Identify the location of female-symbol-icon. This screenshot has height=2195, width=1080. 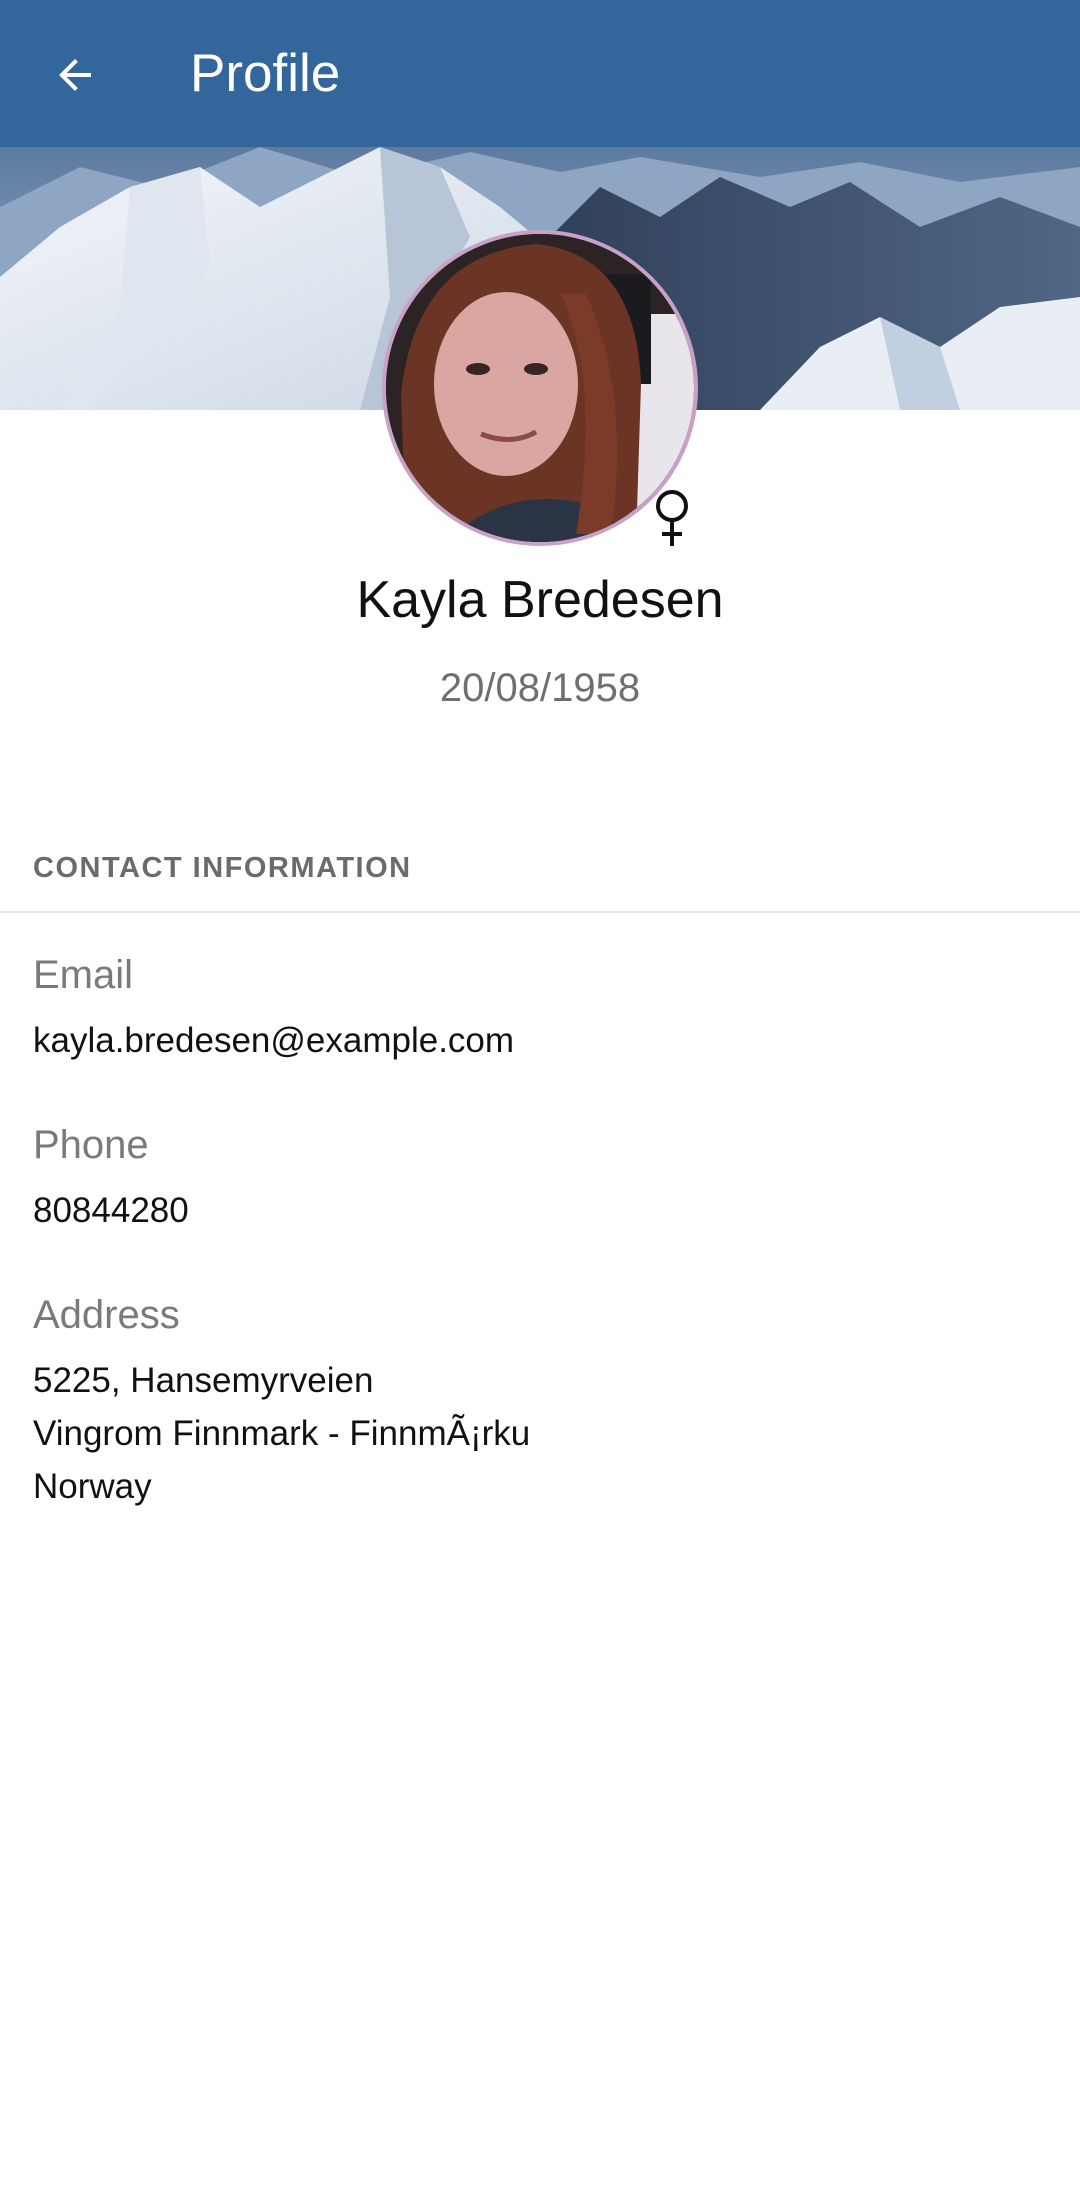
(672, 518).